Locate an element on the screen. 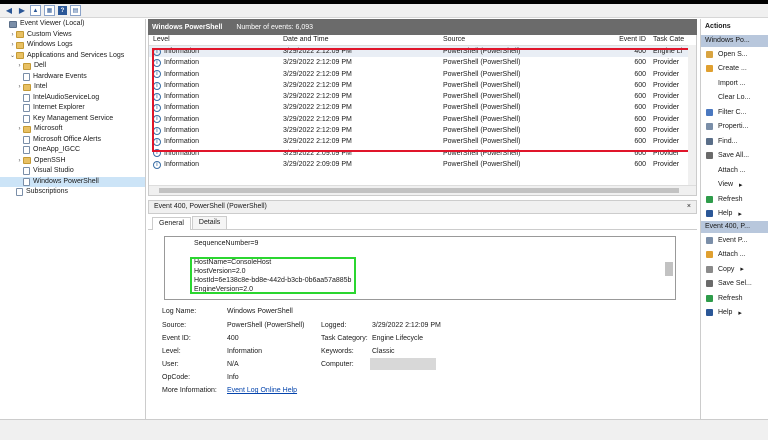 This screenshot has width=768, height=440. xml-sequence: SequenceNumber=9 is located at coordinates (226, 243).